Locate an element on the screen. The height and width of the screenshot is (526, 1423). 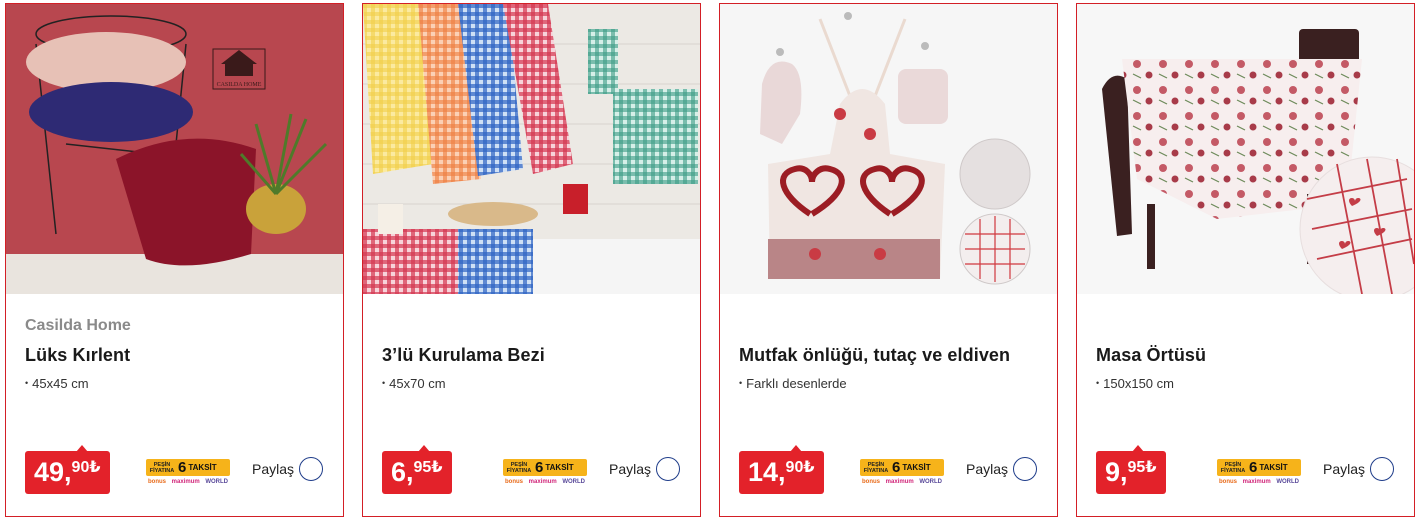
product-spec: • 150x150 cm is located at coordinates (1135, 383).